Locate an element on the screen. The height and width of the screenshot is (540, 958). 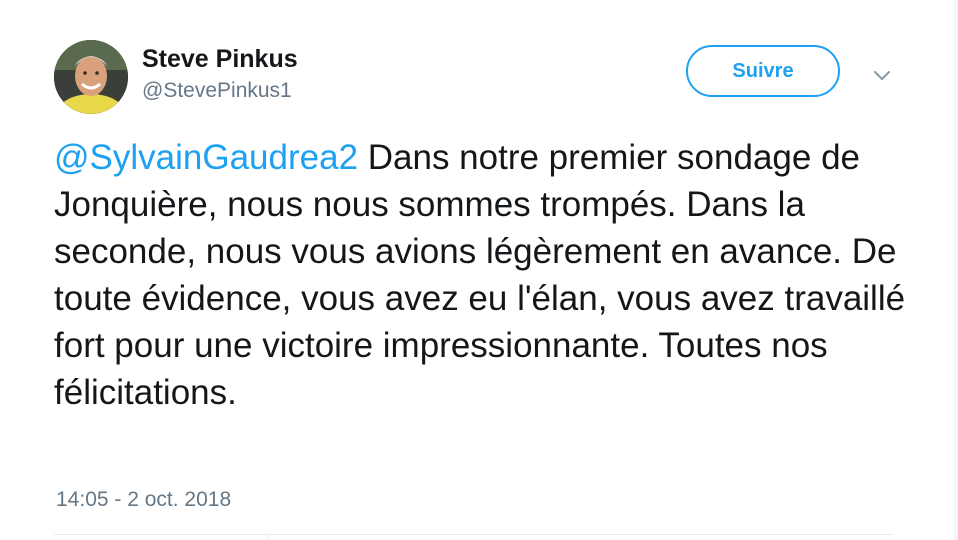
profile-photo-icon is located at coordinates (91, 77).